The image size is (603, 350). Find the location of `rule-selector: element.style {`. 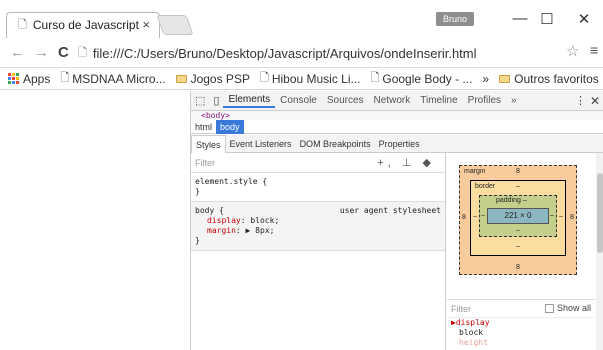

rule-selector: element.style { is located at coordinates (231, 181).